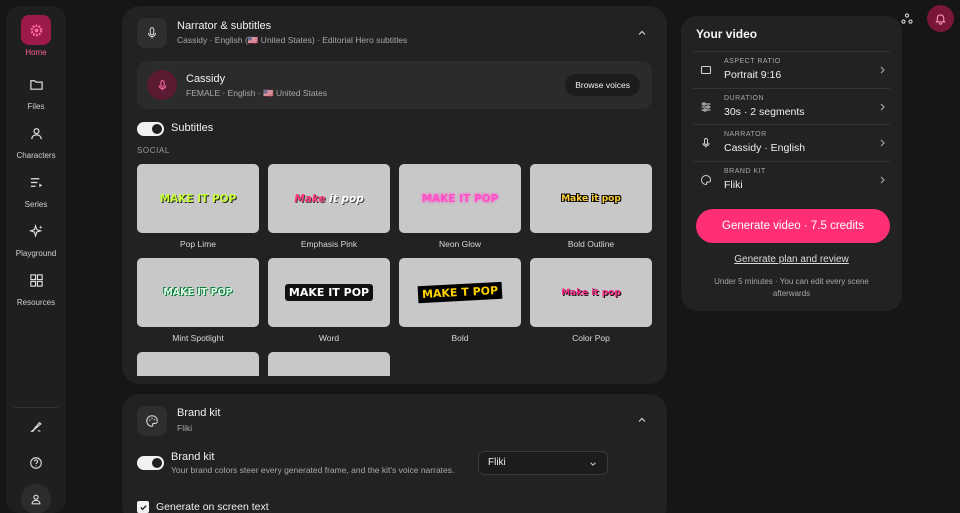 The image size is (960, 513). Describe the element at coordinates (36, 106) in the screenshot. I see `nav-files-label: Files` at that location.